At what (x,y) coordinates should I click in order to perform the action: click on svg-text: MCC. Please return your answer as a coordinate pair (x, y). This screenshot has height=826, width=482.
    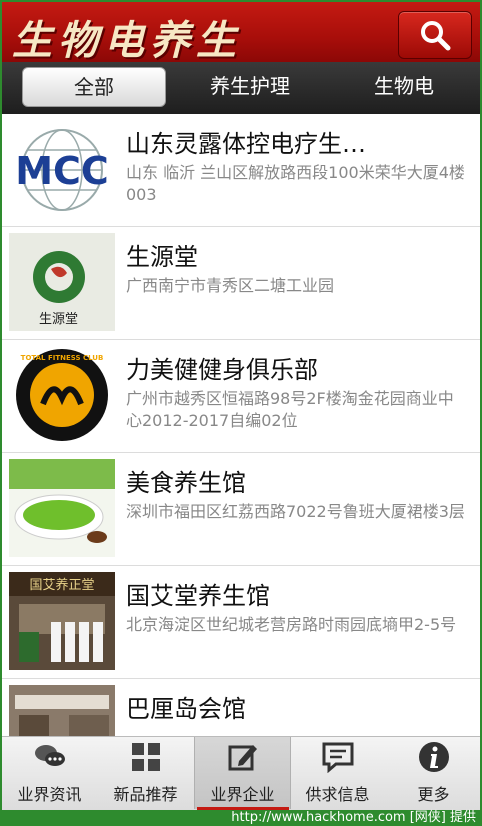
    Looking at the image, I should click on (62, 171).